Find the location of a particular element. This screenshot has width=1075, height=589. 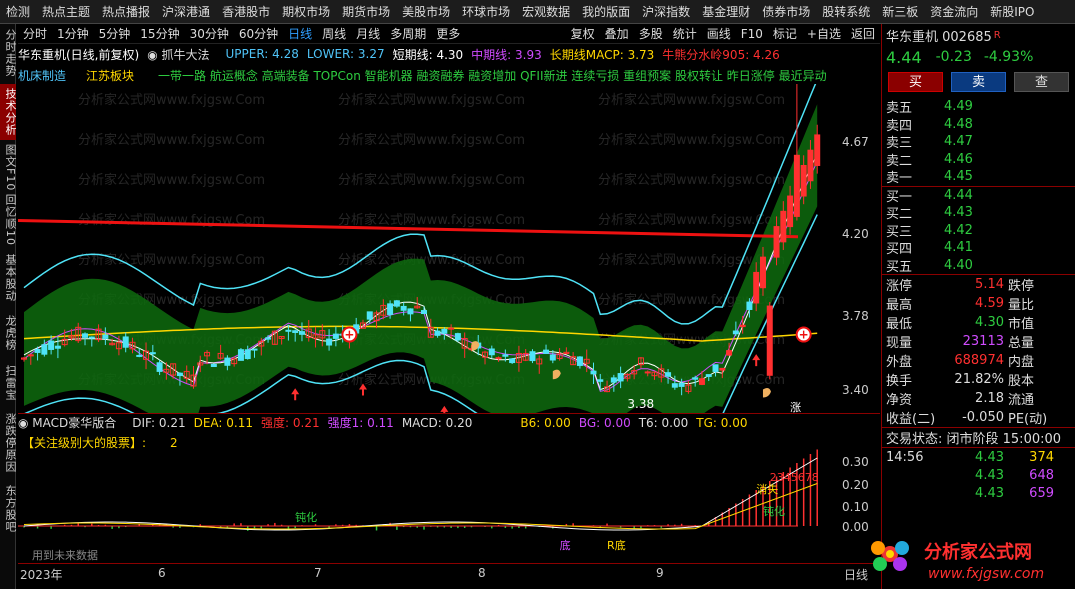

side-tab: 扫雷宝 is located at coordinates (8, 383).